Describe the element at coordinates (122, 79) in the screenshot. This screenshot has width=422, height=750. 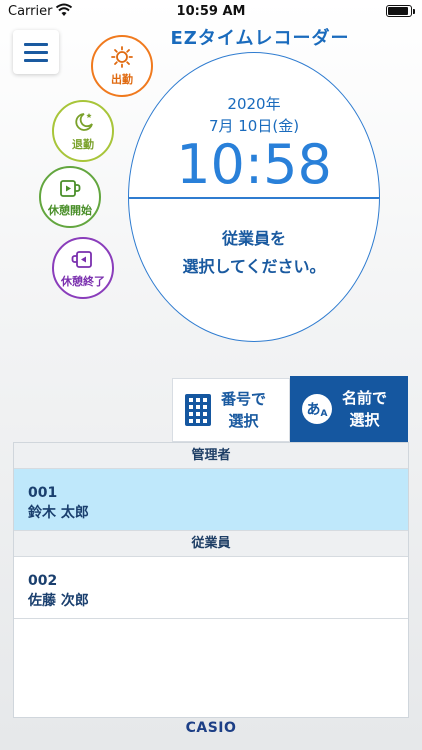
I see `clock-in-label: 出勤` at that location.